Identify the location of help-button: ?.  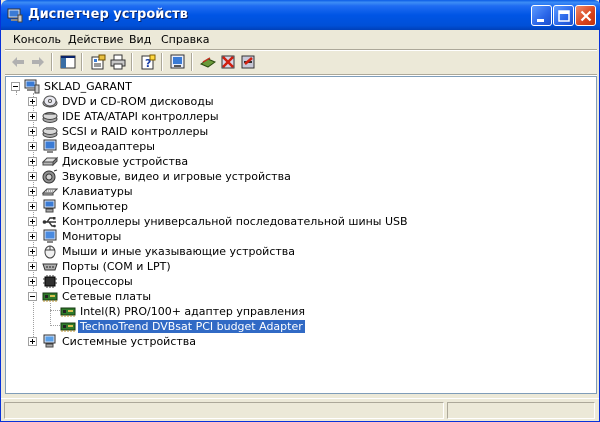
(148, 62).